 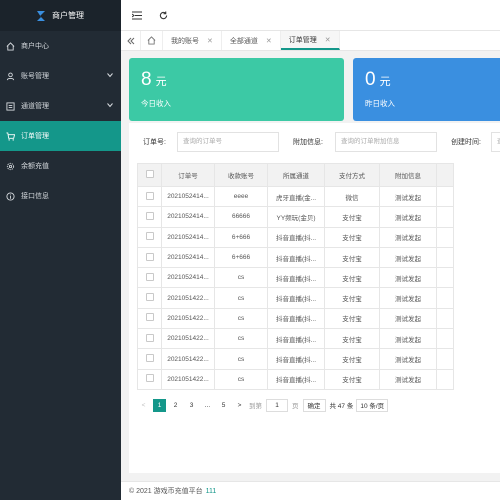 What do you see at coordinates (163, 15) in the screenshot?
I see `refresh-icon` at bounding box center [163, 15].